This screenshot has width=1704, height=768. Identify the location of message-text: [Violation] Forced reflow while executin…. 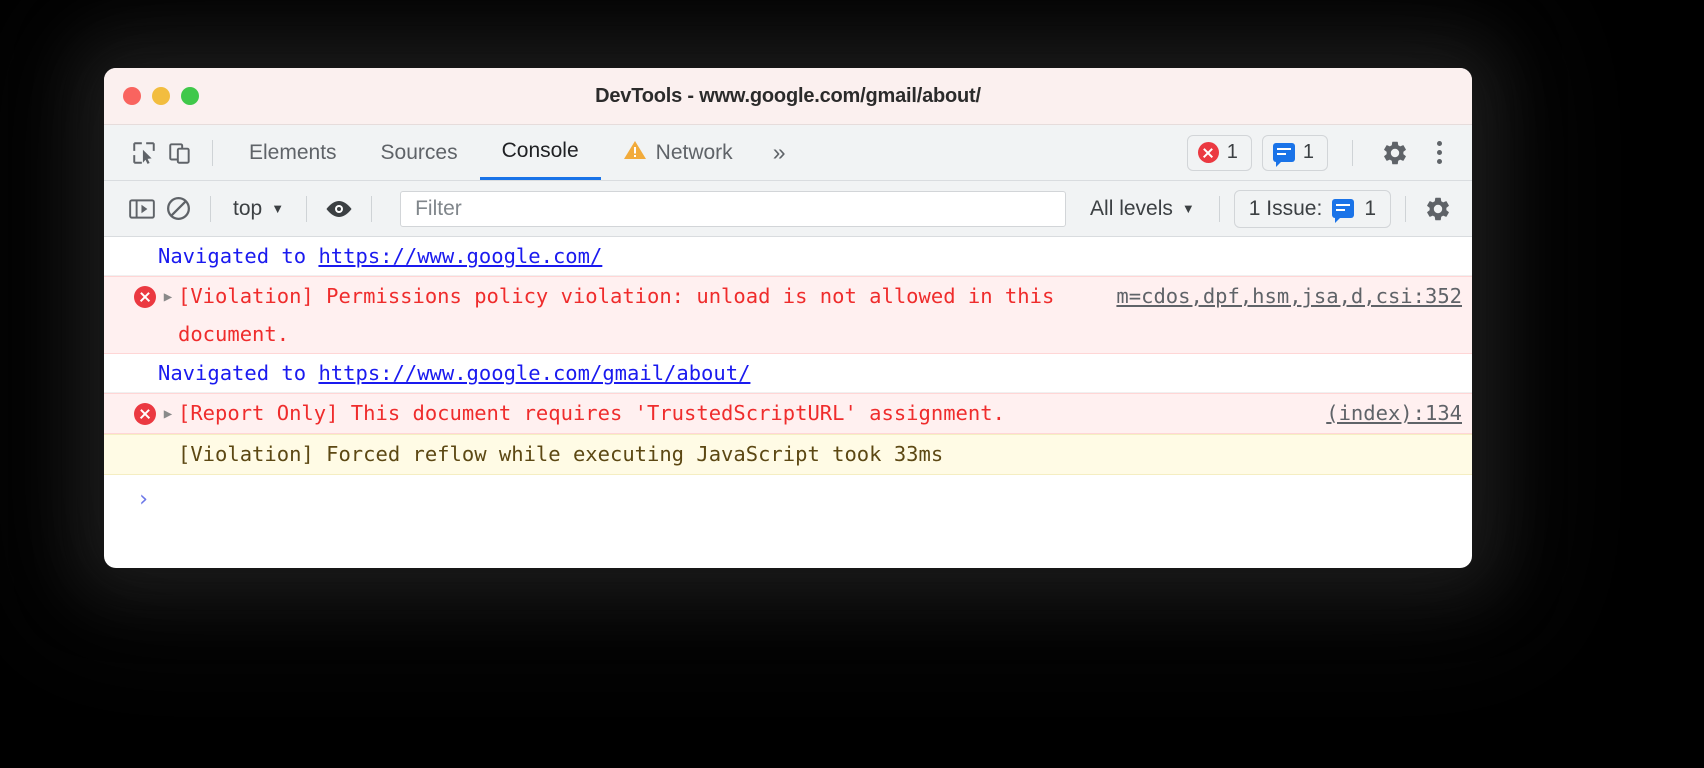
(561, 454).